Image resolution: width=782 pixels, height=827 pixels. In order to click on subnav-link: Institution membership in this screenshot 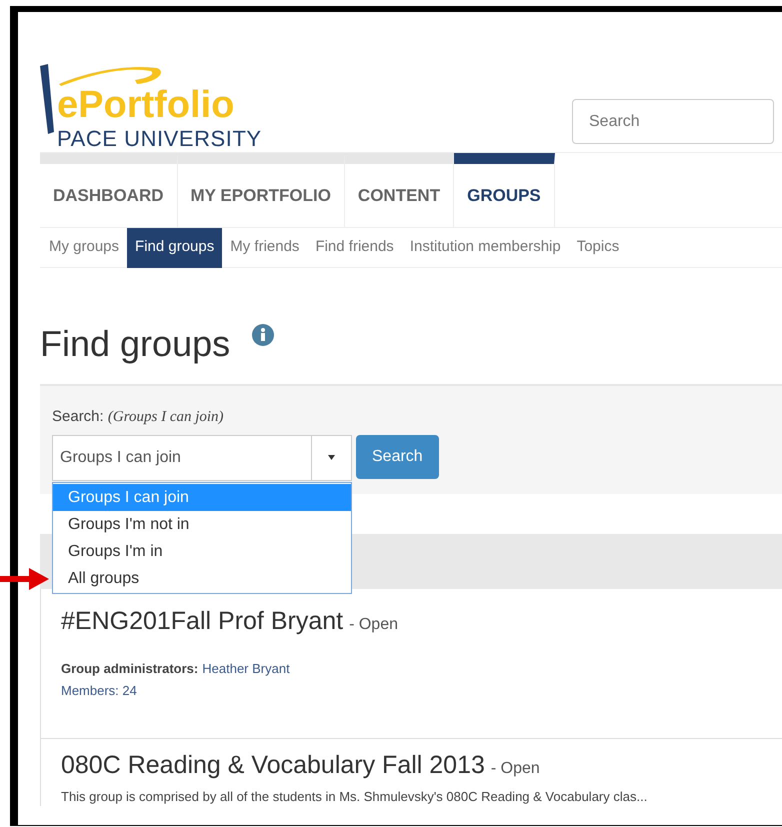, I will do `click(485, 248)`.